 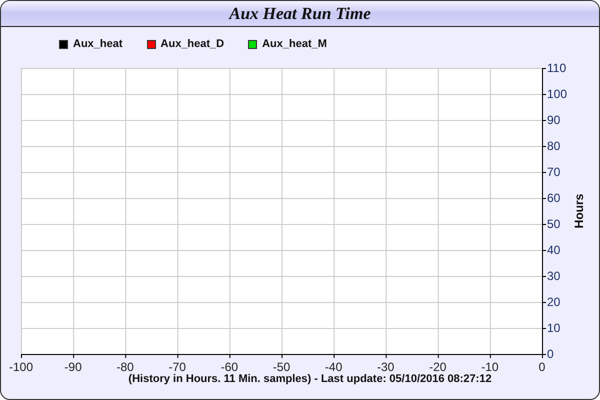 What do you see at coordinates (229, 366) in the screenshot?
I see `x-tick-label: -60` at bounding box center [229, 366].